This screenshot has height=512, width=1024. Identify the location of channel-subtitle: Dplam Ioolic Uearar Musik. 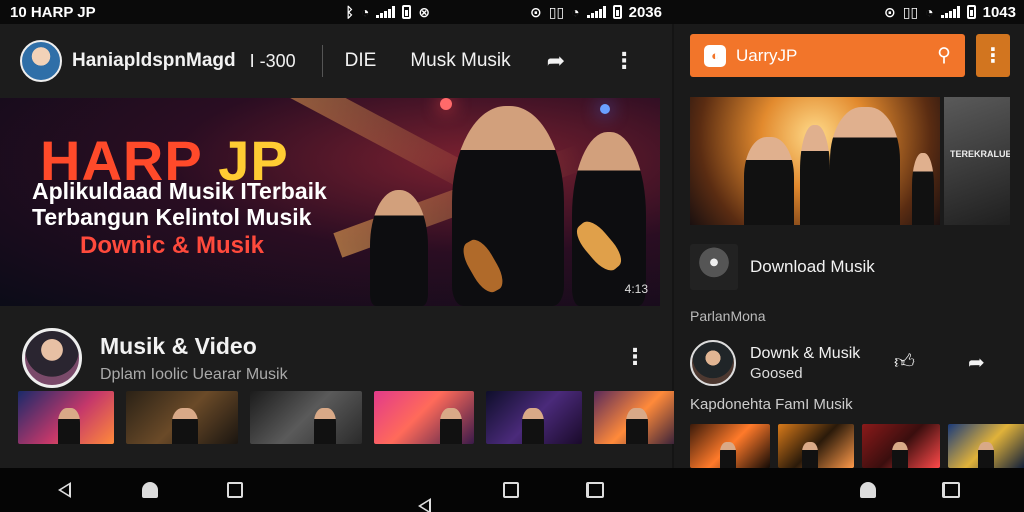
(194, 374).